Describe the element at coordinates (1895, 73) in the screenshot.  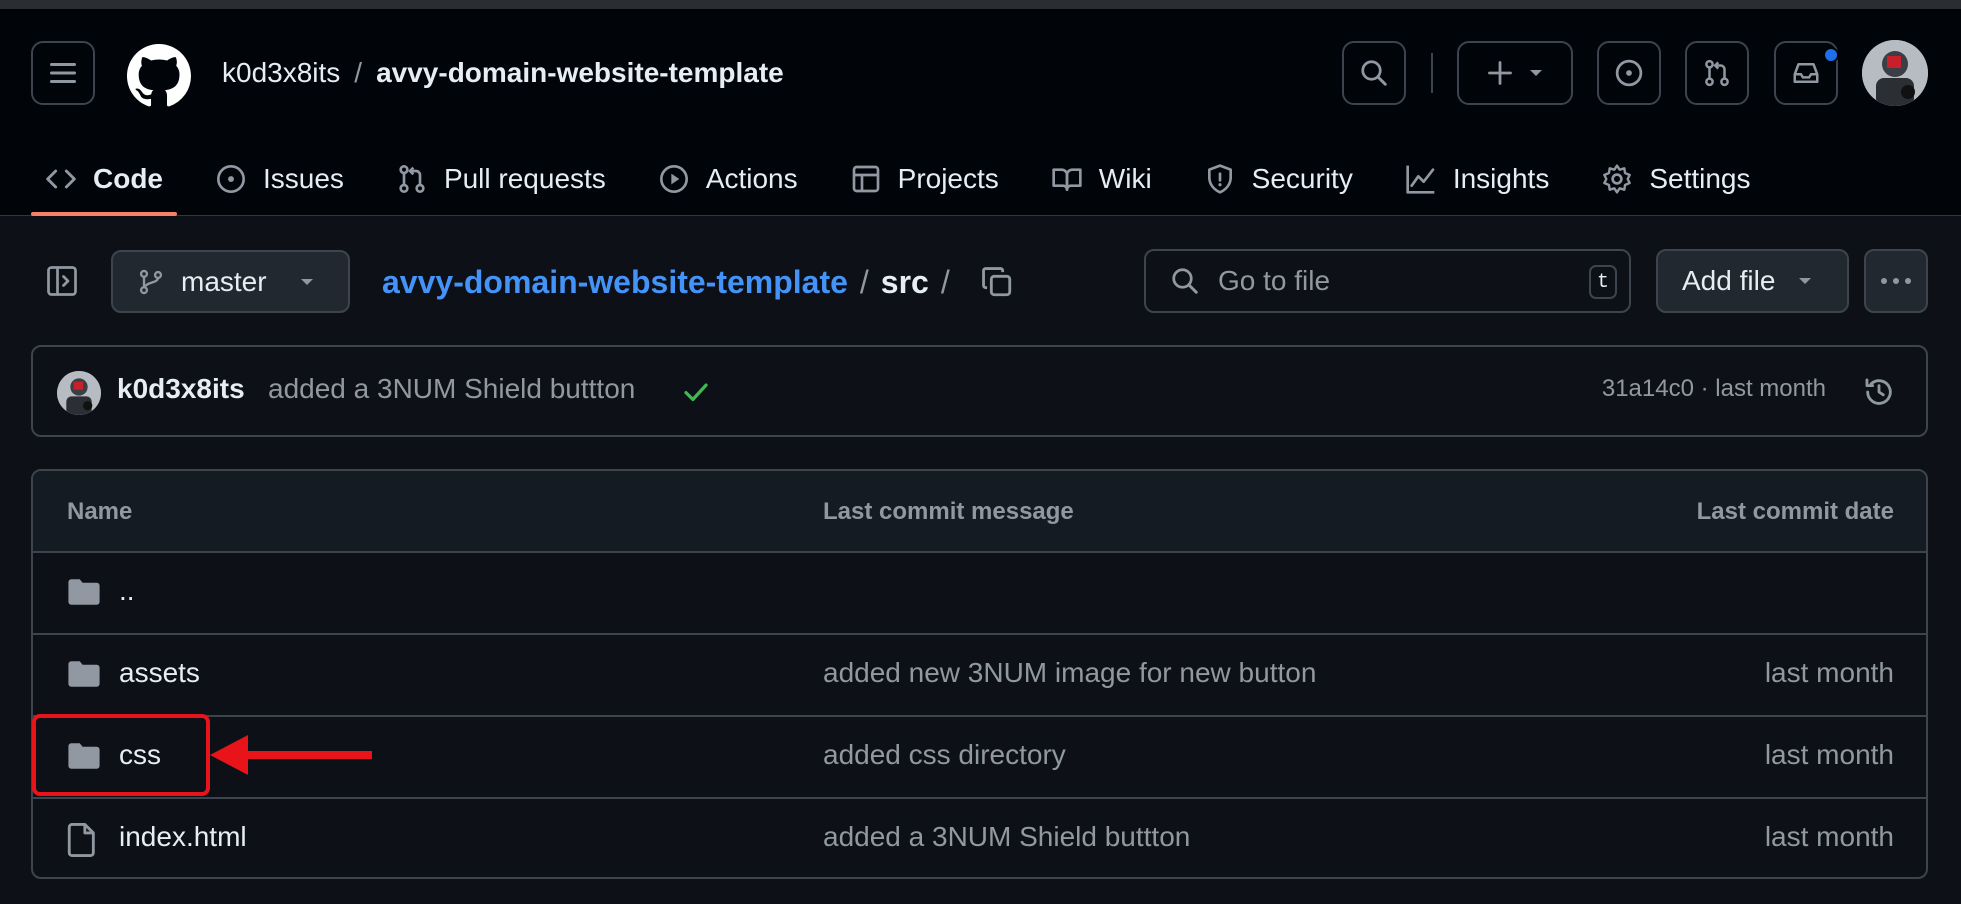
I see `avatar` at that location.